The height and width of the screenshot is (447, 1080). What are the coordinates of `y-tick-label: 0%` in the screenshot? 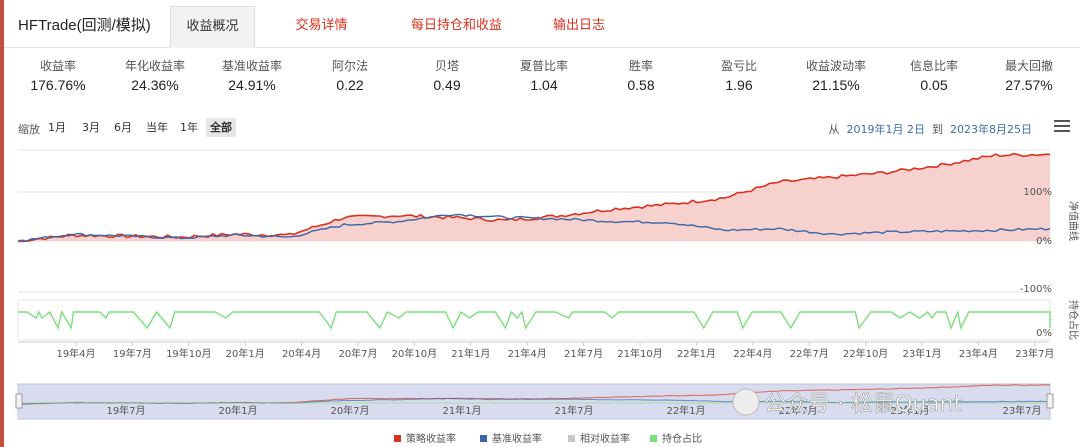 It's located at (1044, 241).